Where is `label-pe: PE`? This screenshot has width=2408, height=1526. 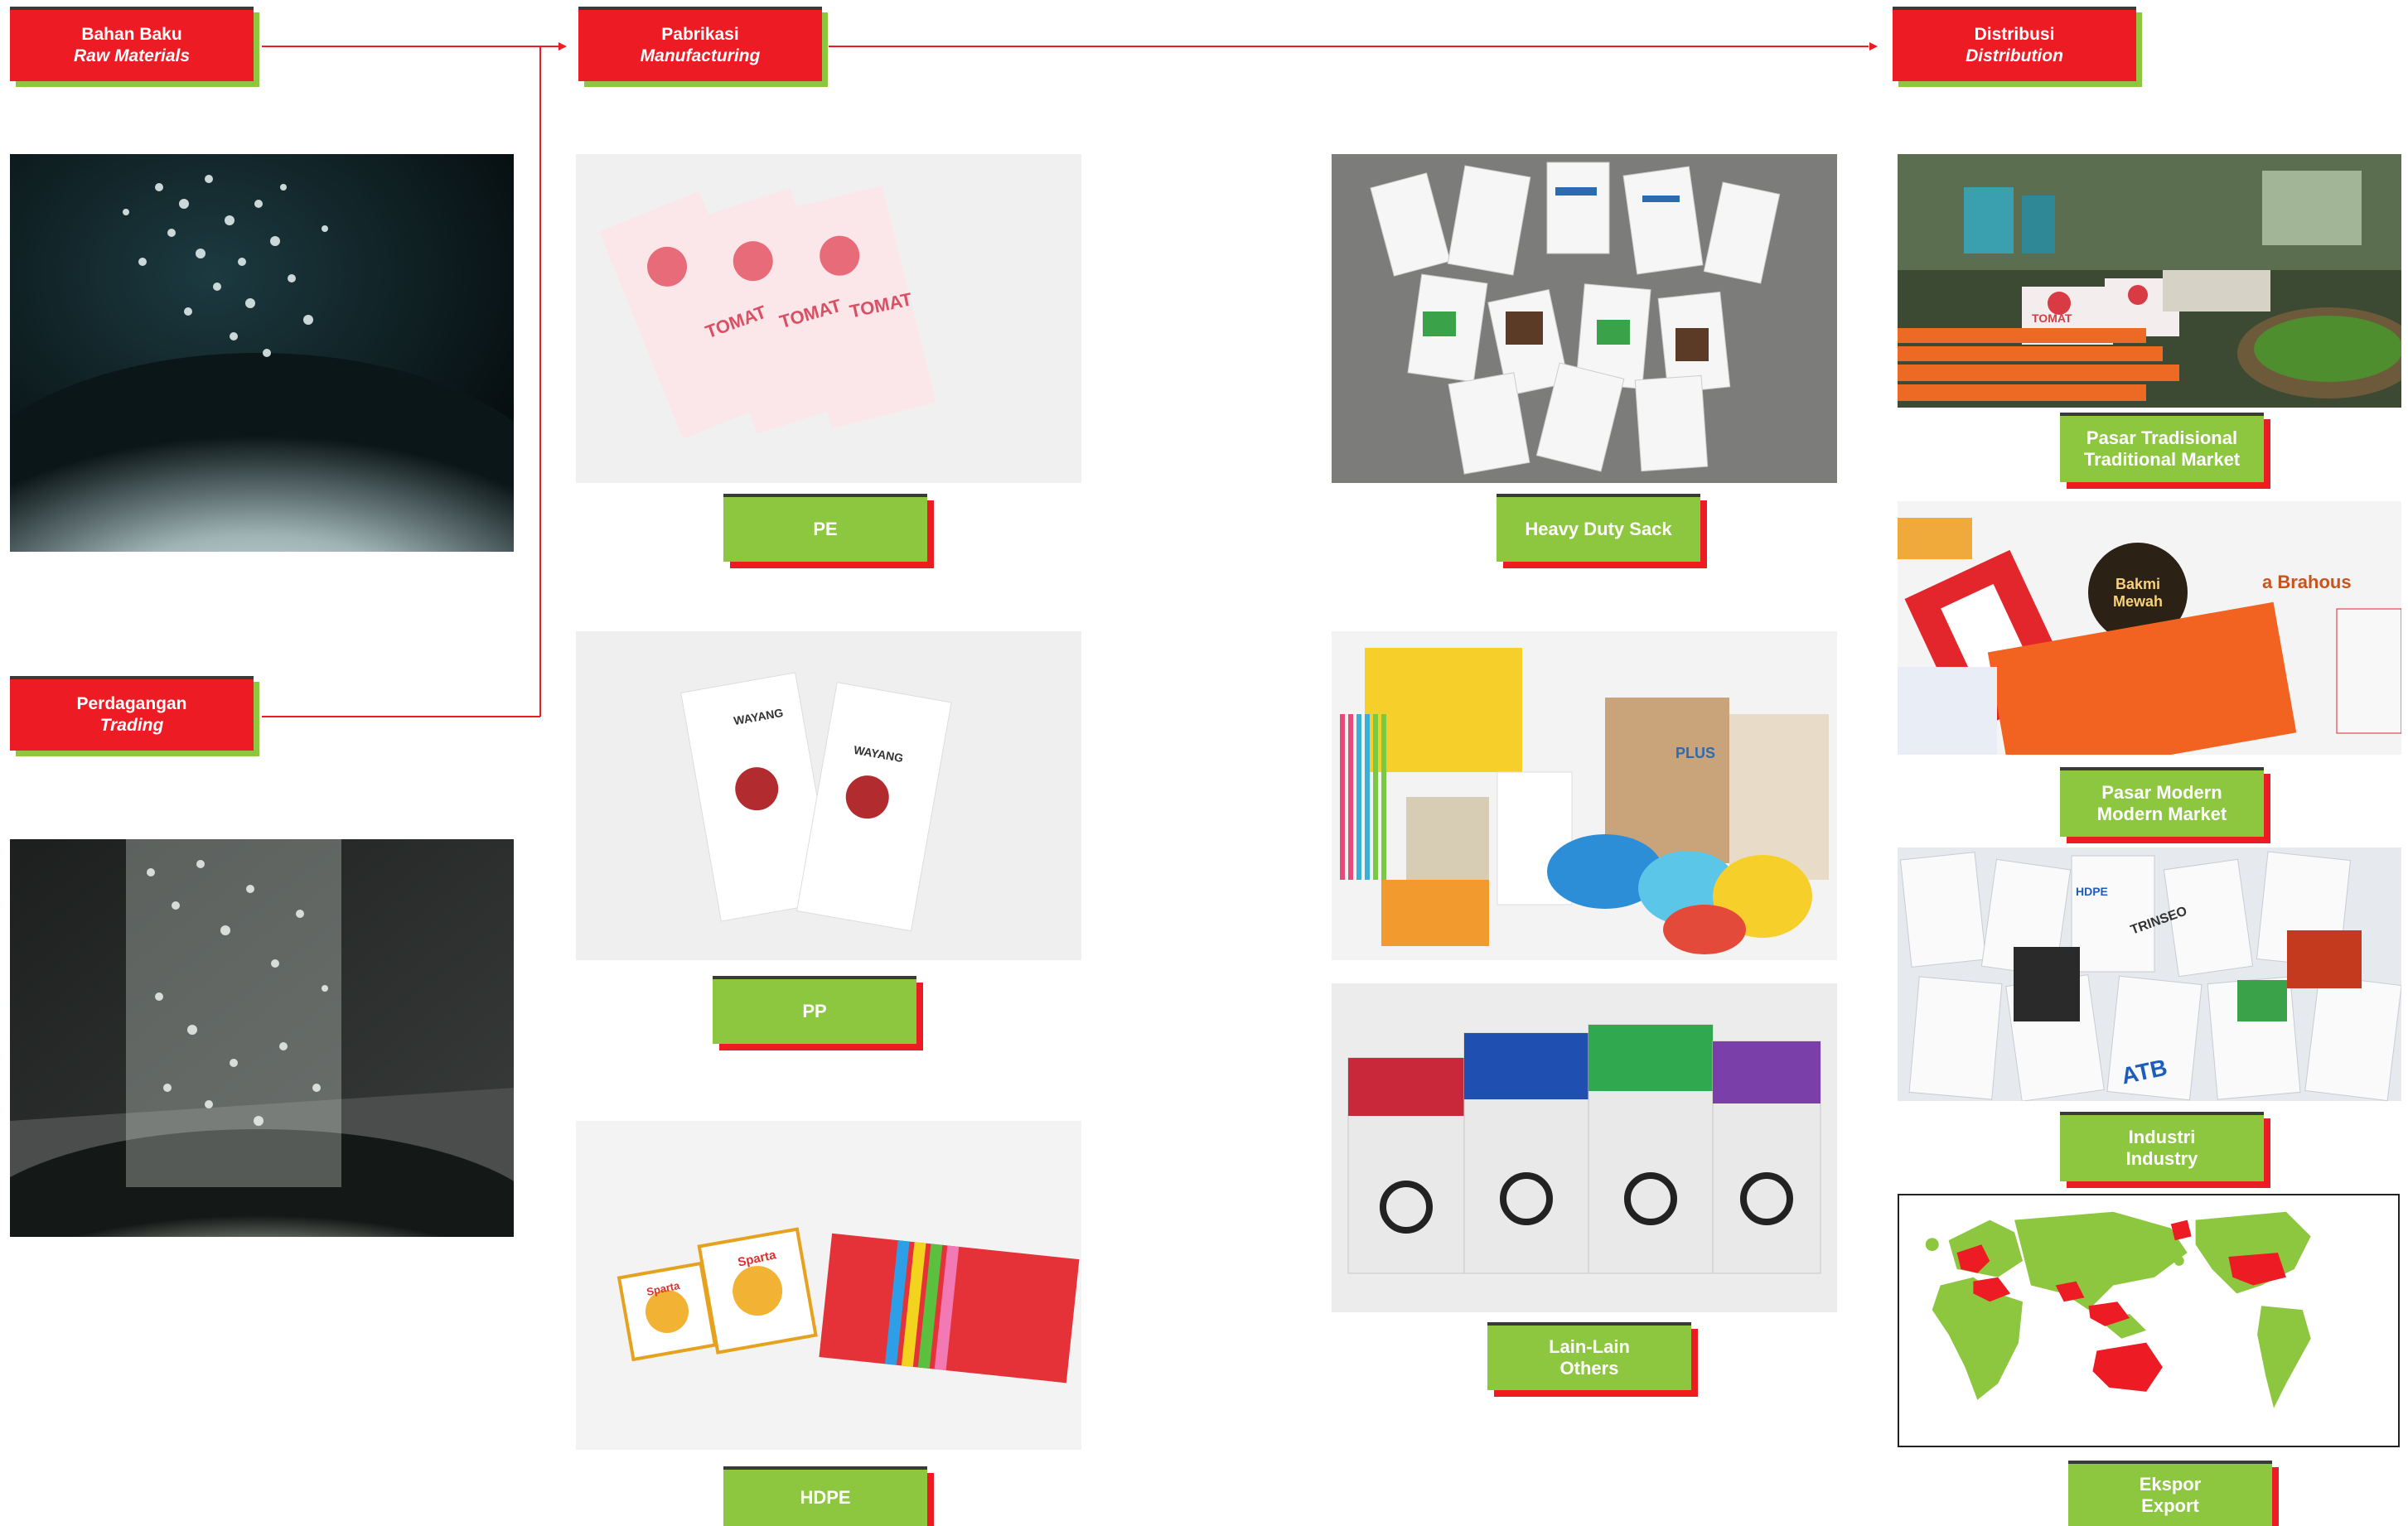
label-pe: PE is located at coordinates (825, 528).